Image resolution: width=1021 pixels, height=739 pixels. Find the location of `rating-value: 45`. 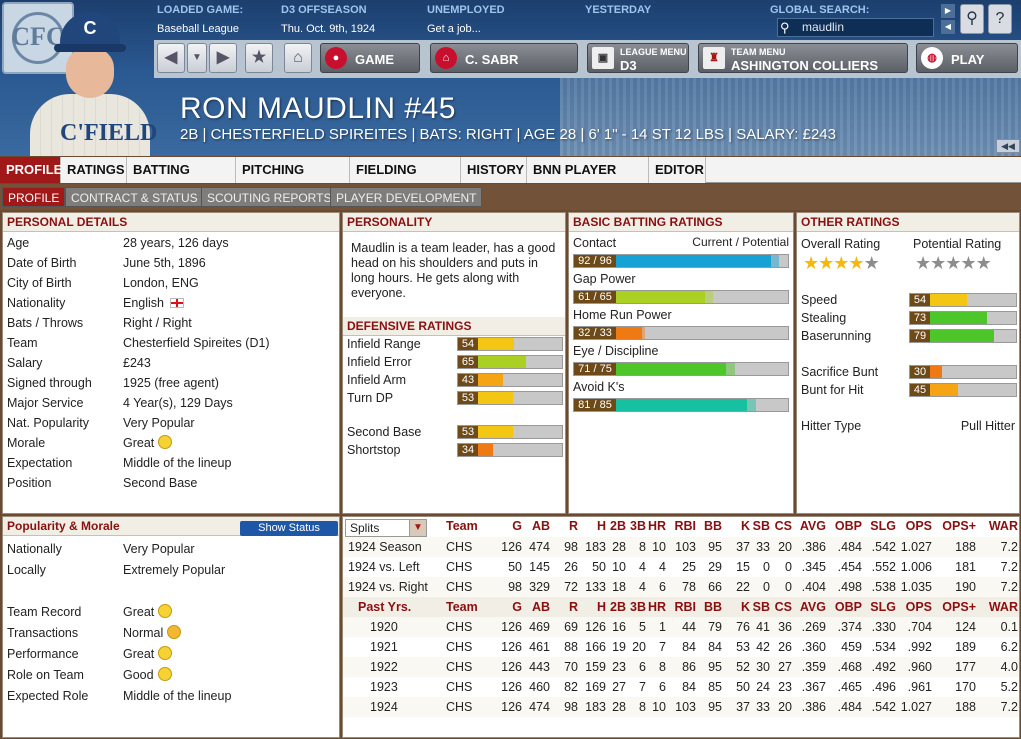

rating-value: 45 is located at coordinates (920, 390).